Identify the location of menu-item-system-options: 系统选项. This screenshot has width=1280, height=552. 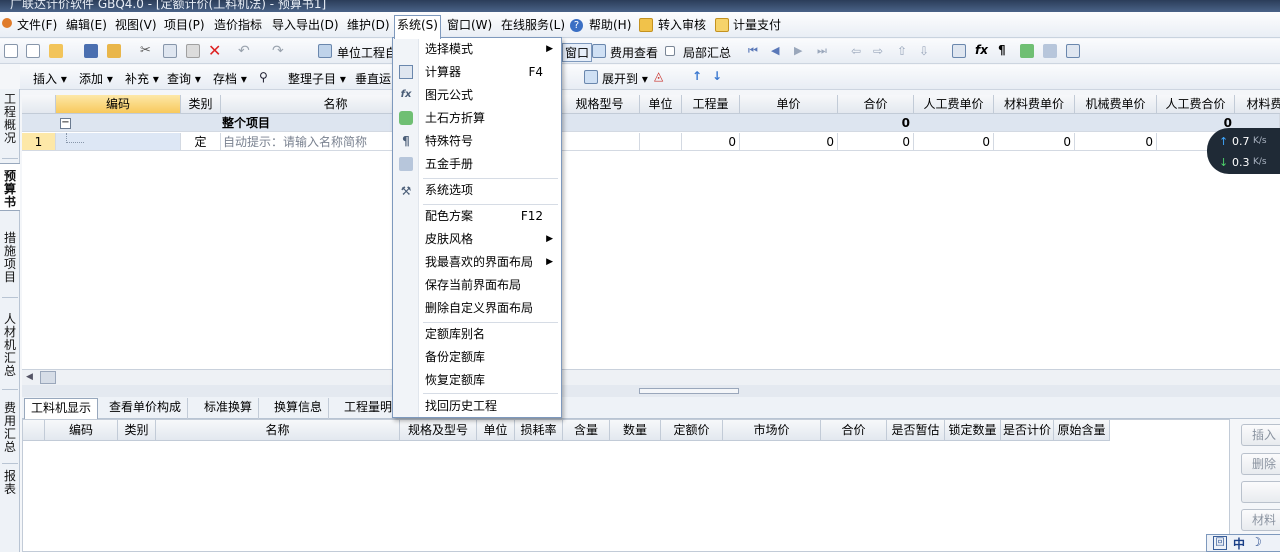
(449, 190).